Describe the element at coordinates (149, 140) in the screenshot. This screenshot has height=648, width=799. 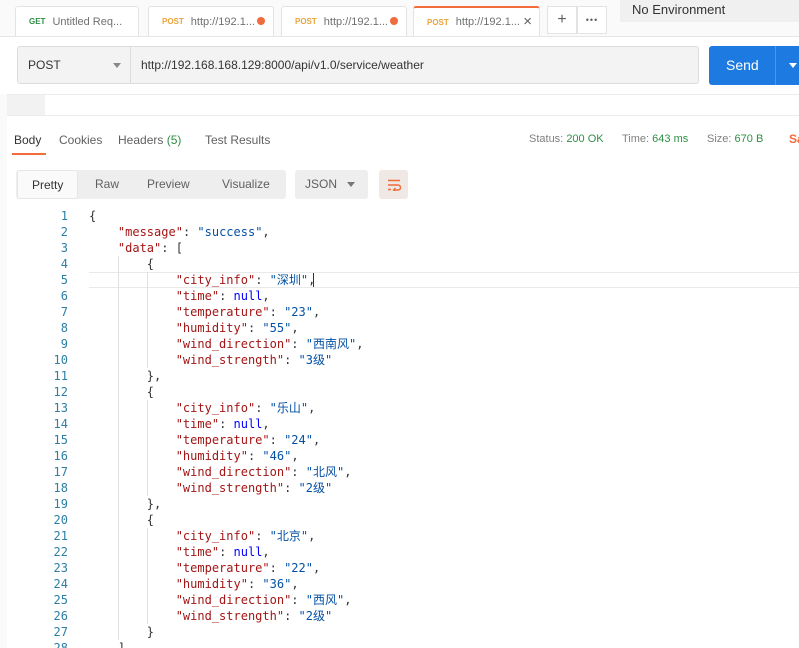
I see `tab-headers: Headers (5)` at that location.